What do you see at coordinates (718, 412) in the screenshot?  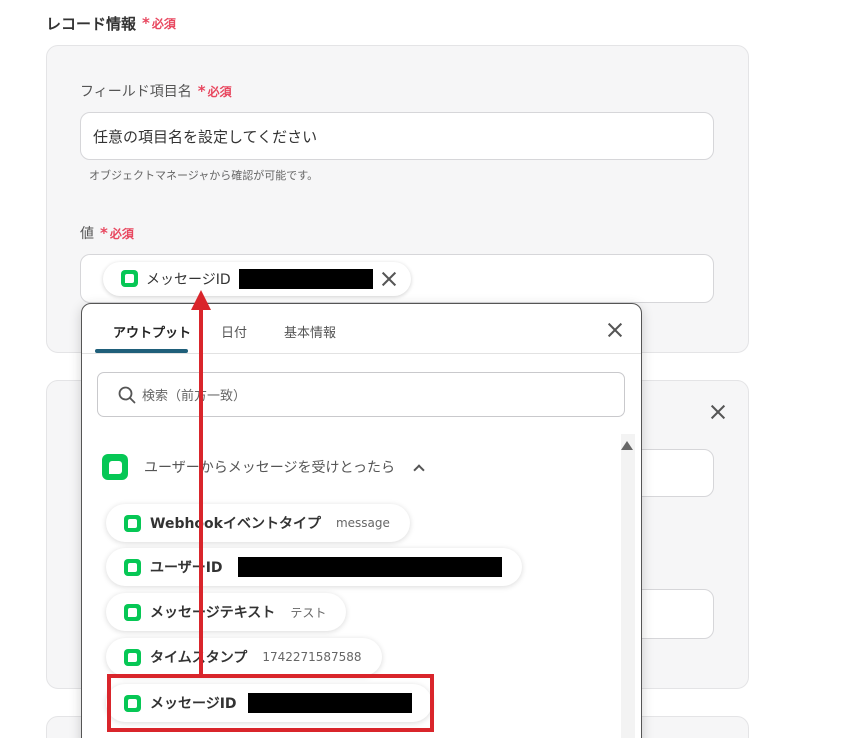 I see `delete-panel-icon` at bounding box center [718, 412].